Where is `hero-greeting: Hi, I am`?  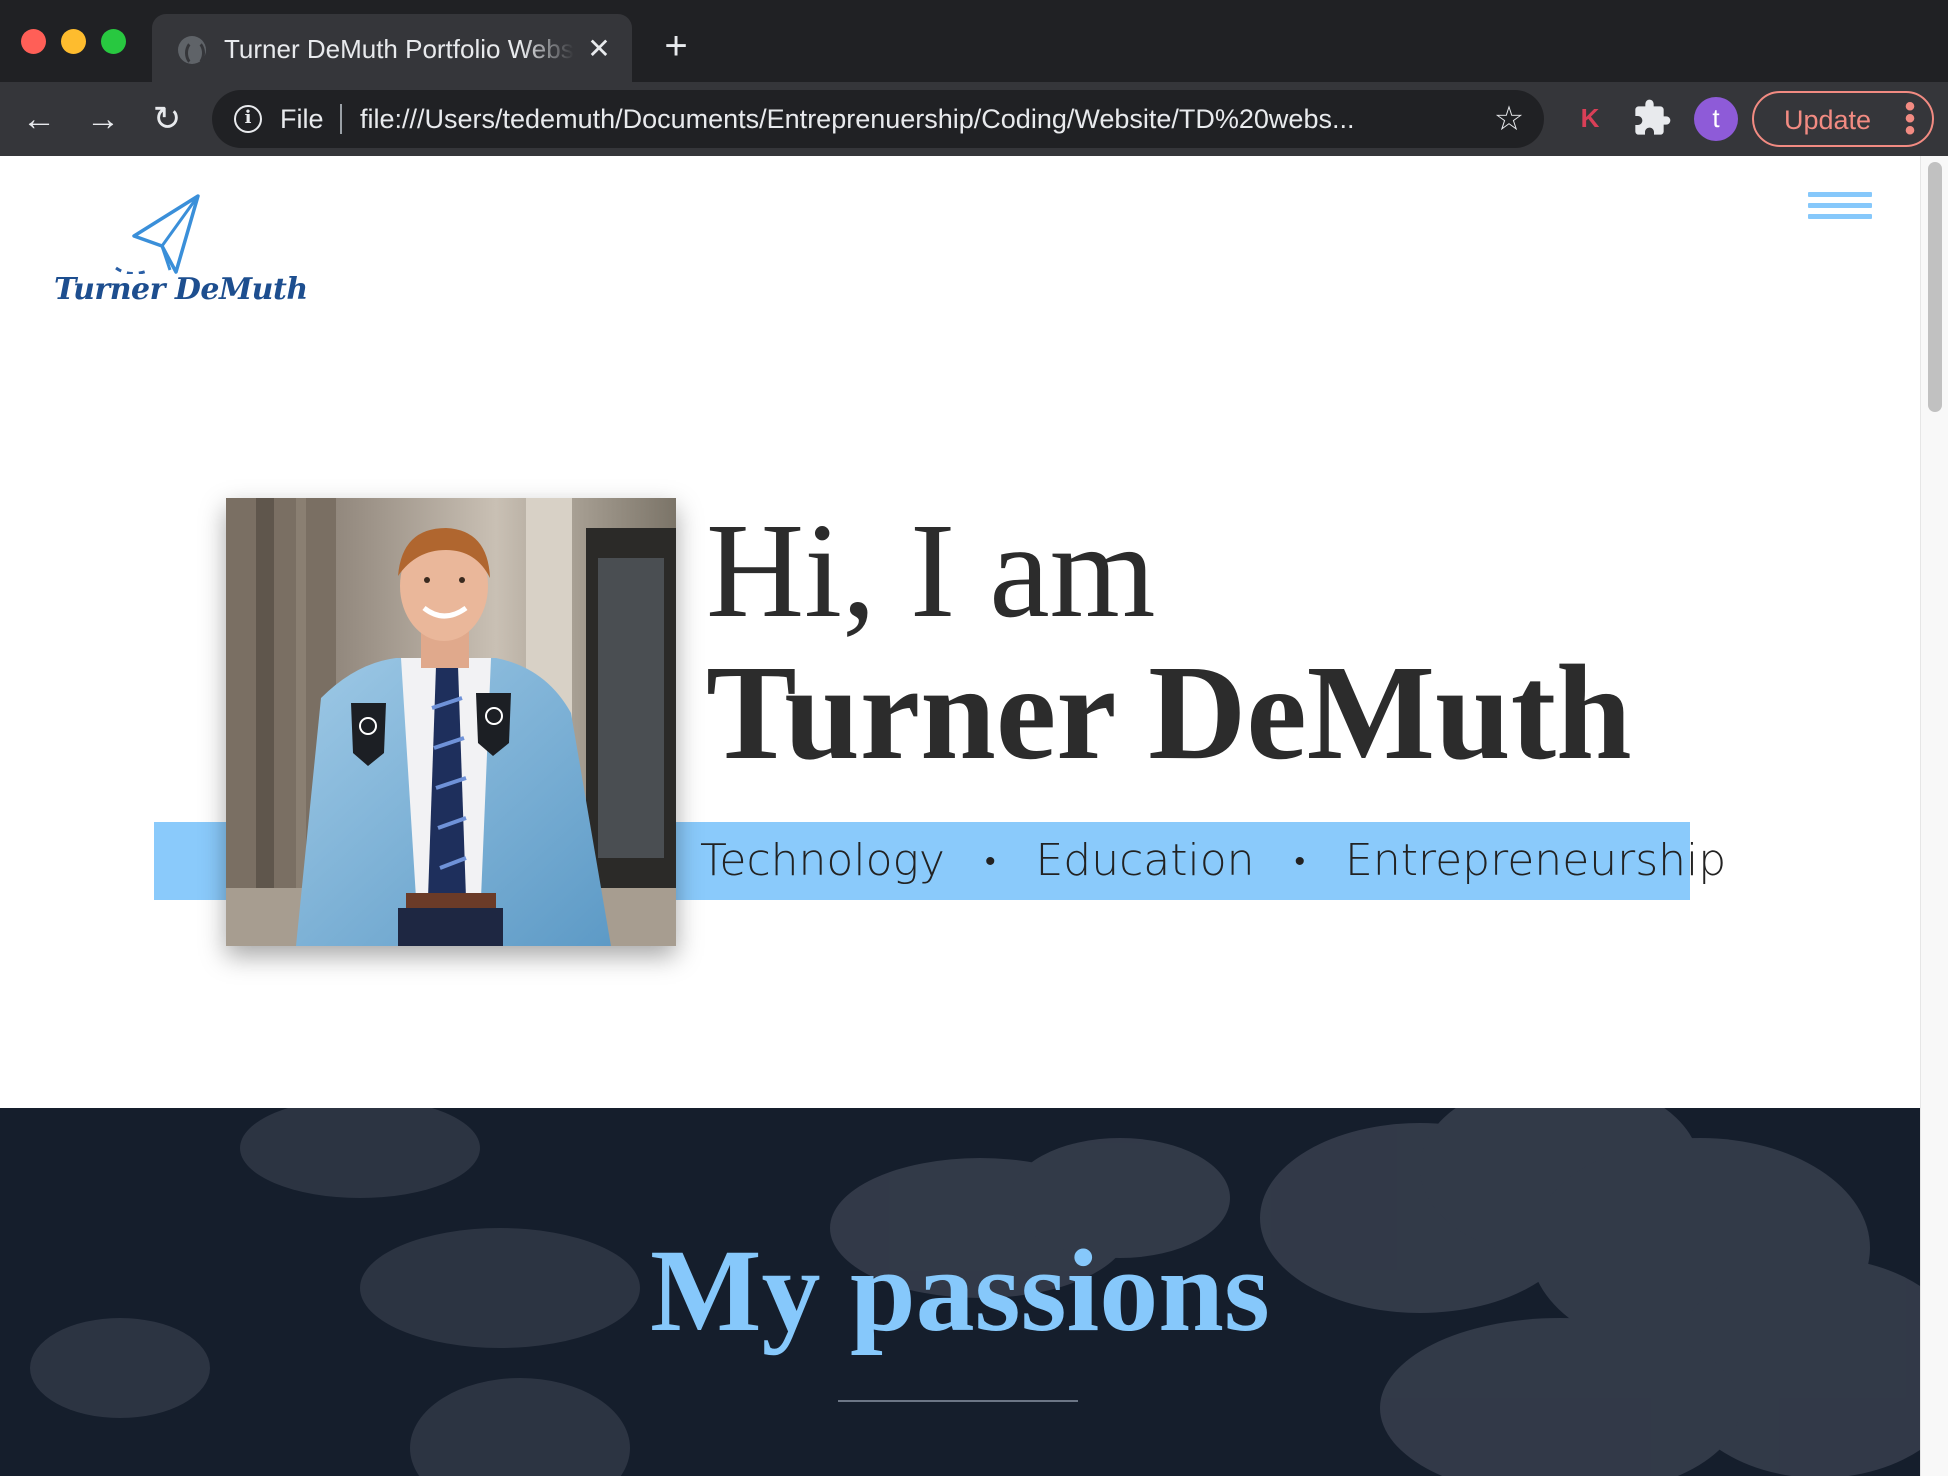
hero-greeting: Hi, I am is located at coordinates (931, 571).